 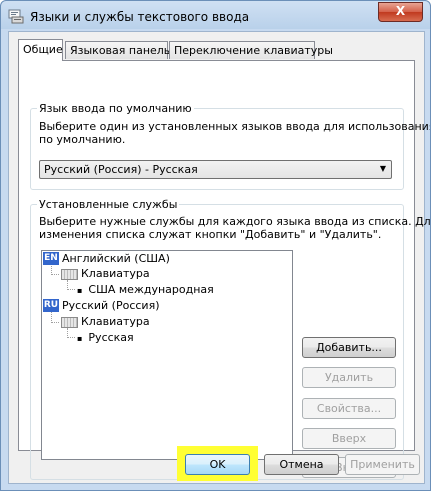 I want to click on en-language-icon: EN, so click(x=51, y=258).